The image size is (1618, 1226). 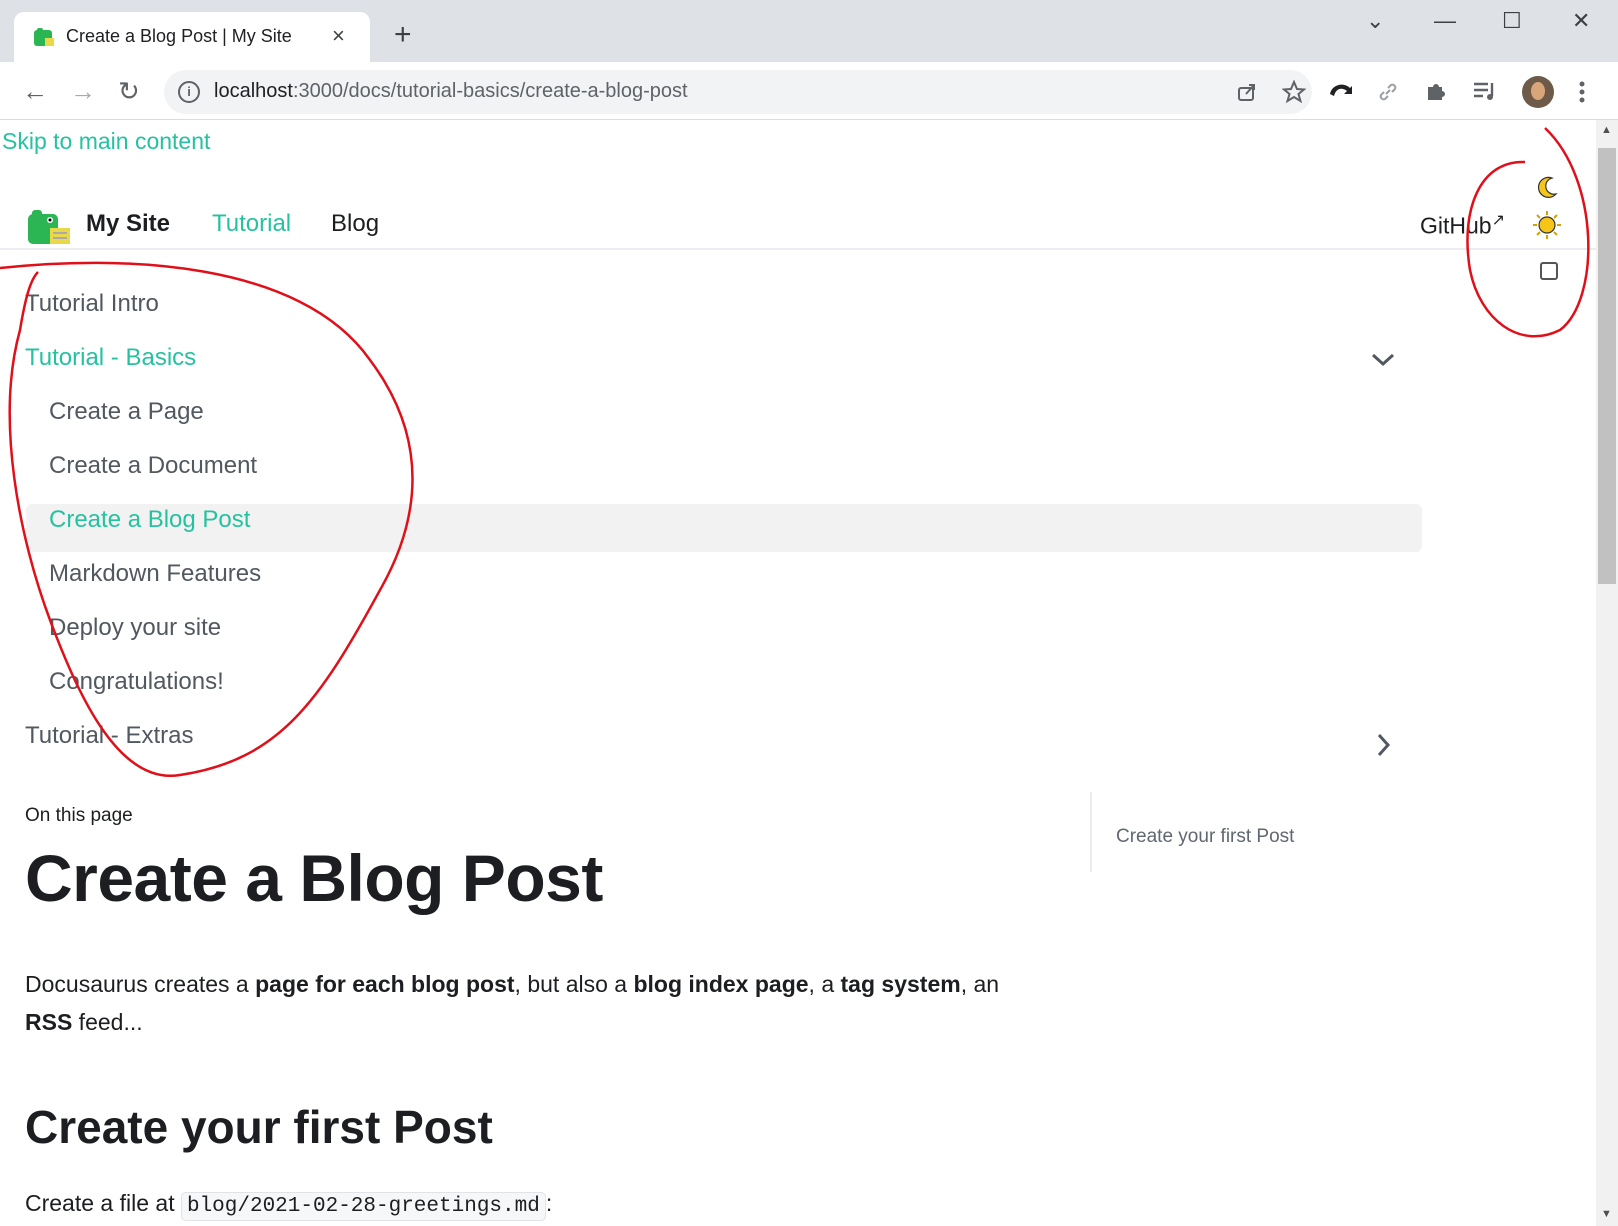 I want to click on toc-link-create-your-first-post: Create your first Post, so click(x=1205, y=837).